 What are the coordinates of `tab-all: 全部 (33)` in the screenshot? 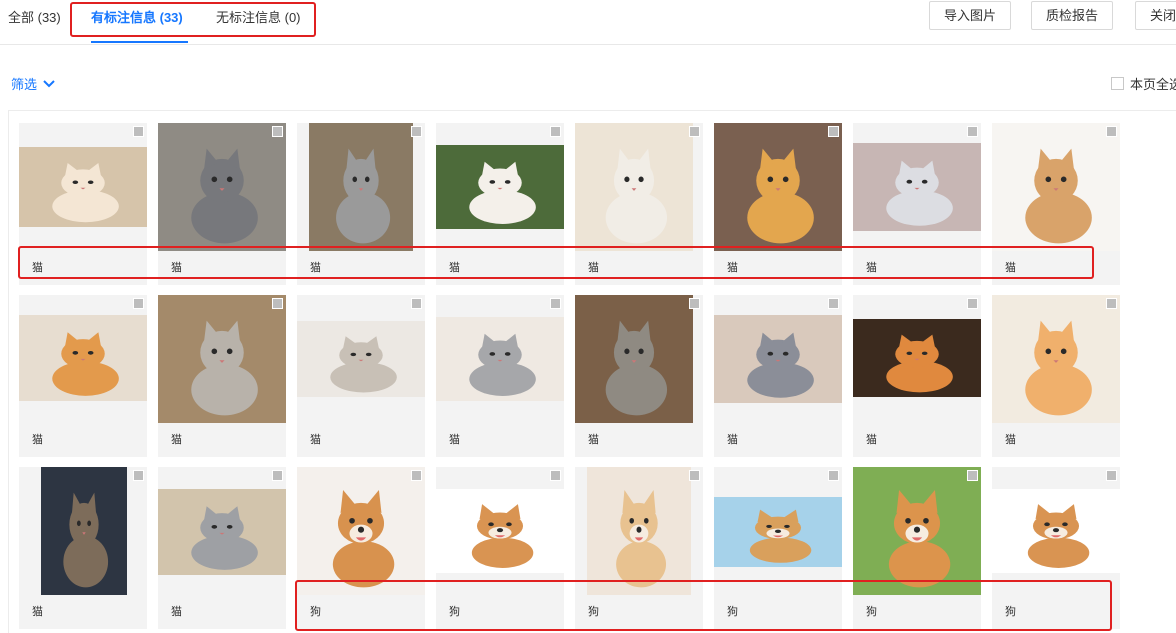 It's located at (34, 16).